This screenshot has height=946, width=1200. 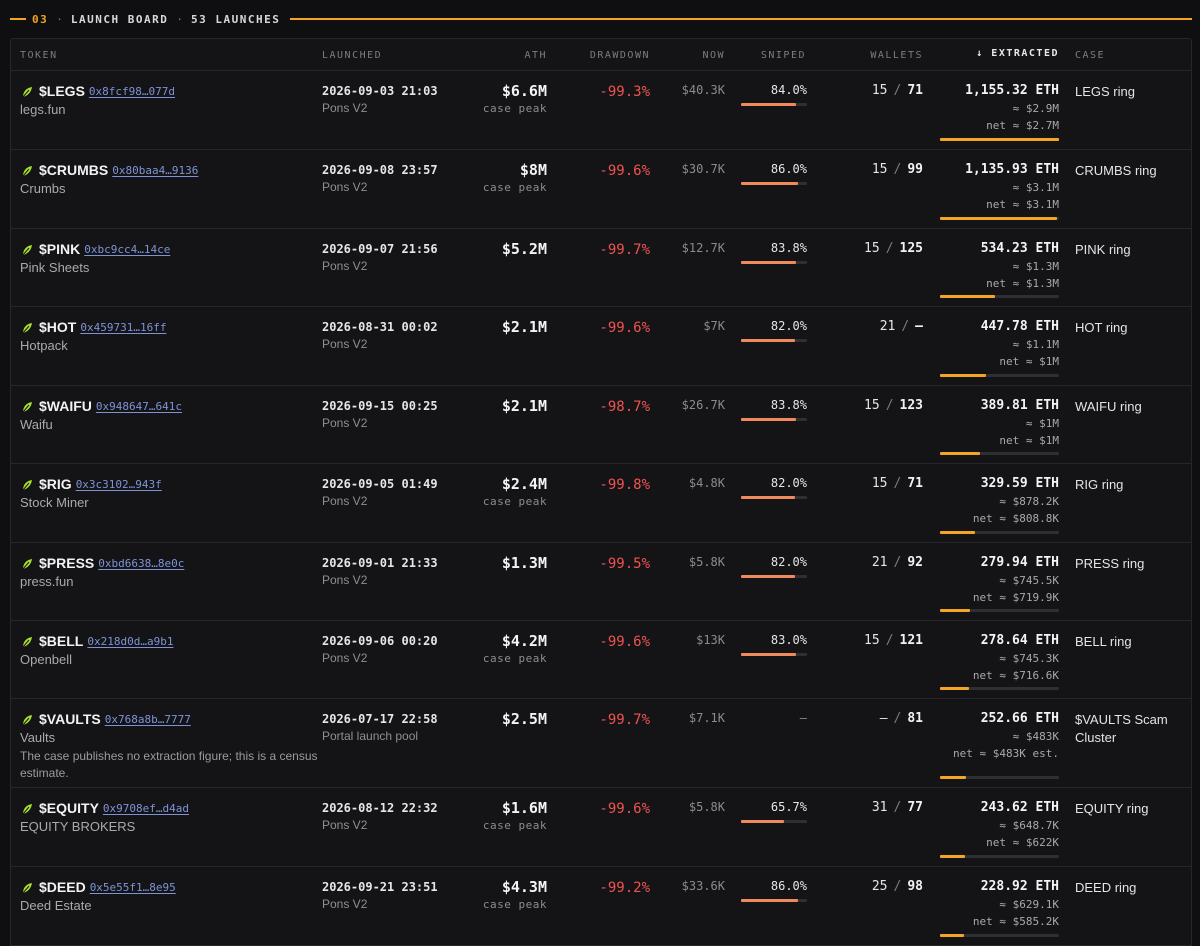 What do you see at coordinates (1131, 809) in the screenshot?
I see `case-label: EQUITY ring` at bounding box center [1131, 809].